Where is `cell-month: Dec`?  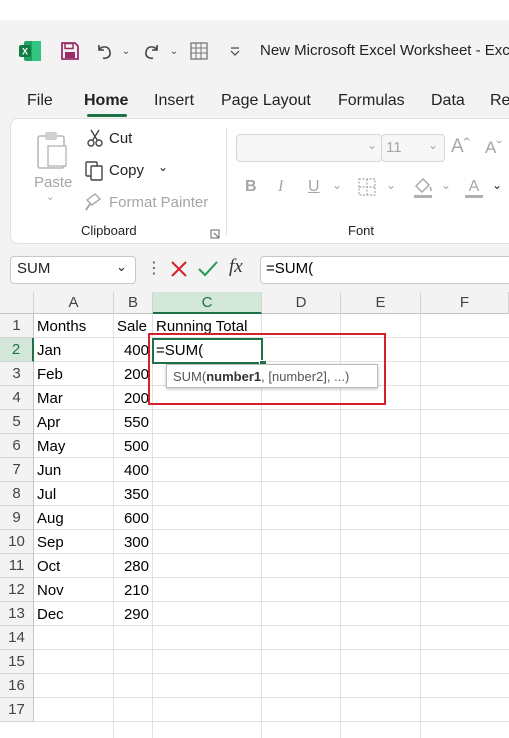 cell-month: Dec is located at coordinates (73, 615).